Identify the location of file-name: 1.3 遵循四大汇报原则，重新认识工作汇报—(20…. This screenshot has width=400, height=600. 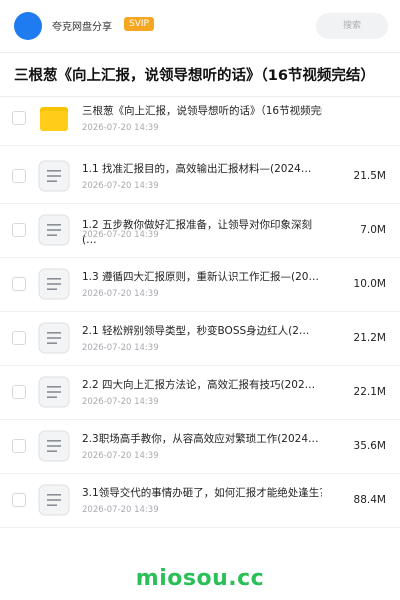
(200, 277).